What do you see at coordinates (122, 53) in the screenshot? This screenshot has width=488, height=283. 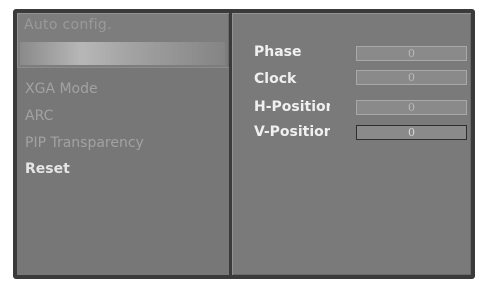 I see `menu-highlight-bar` at bounding box center [122, 53].